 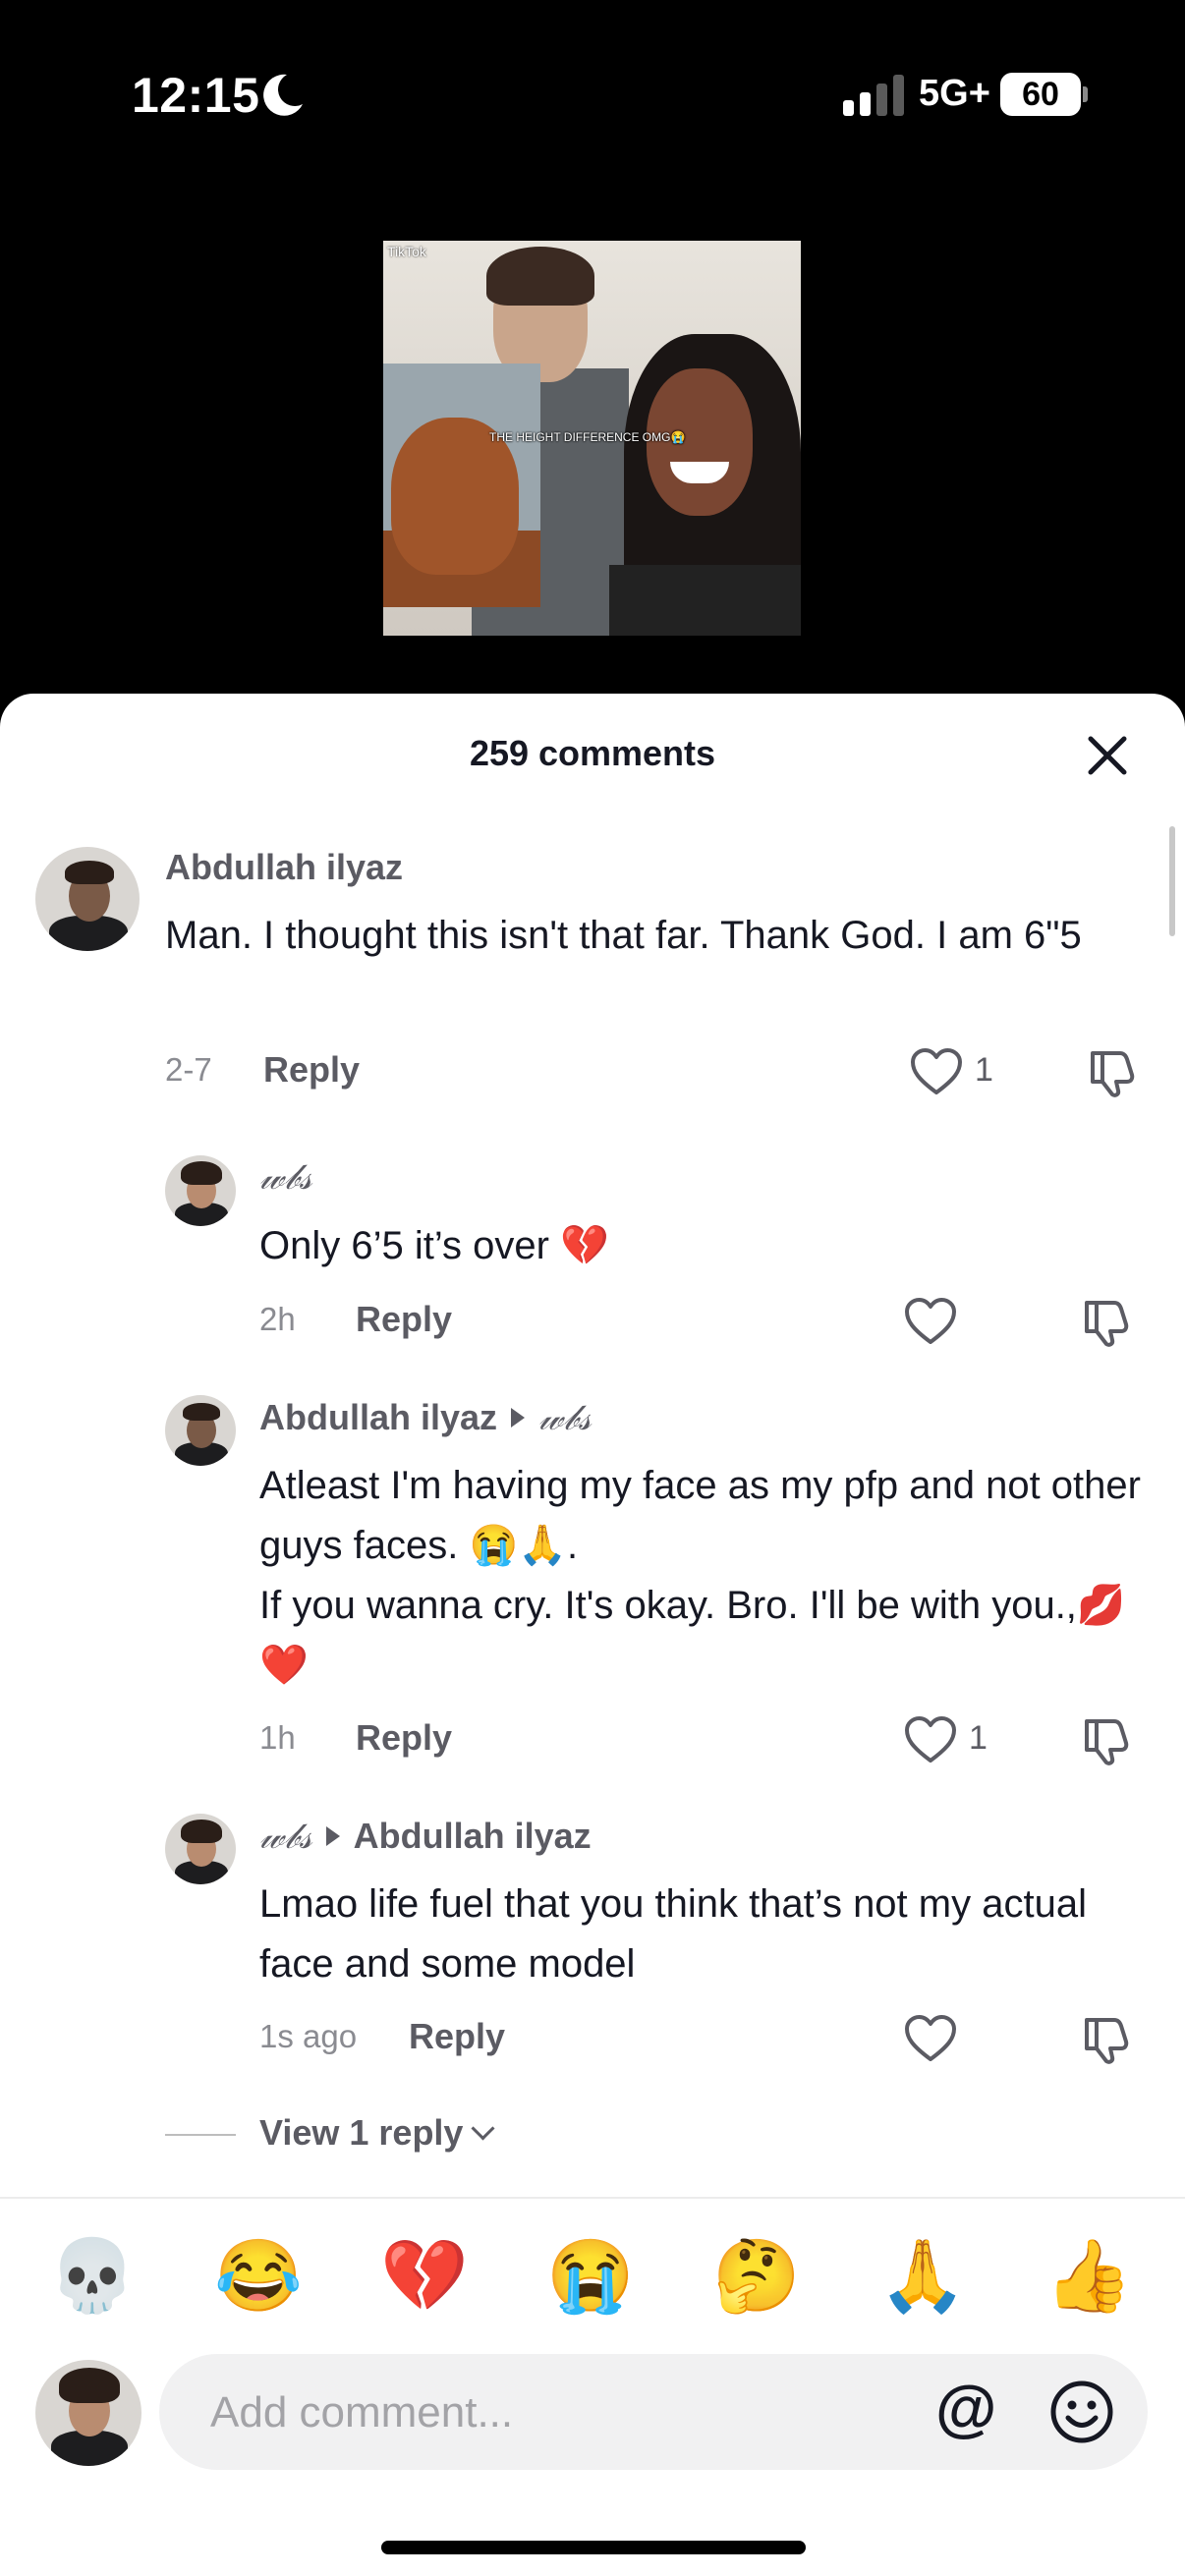 I want to click on comment-username: 𝓌𝒷𝓈 Abdullah ilyaz, so click(x=426, y=1837).